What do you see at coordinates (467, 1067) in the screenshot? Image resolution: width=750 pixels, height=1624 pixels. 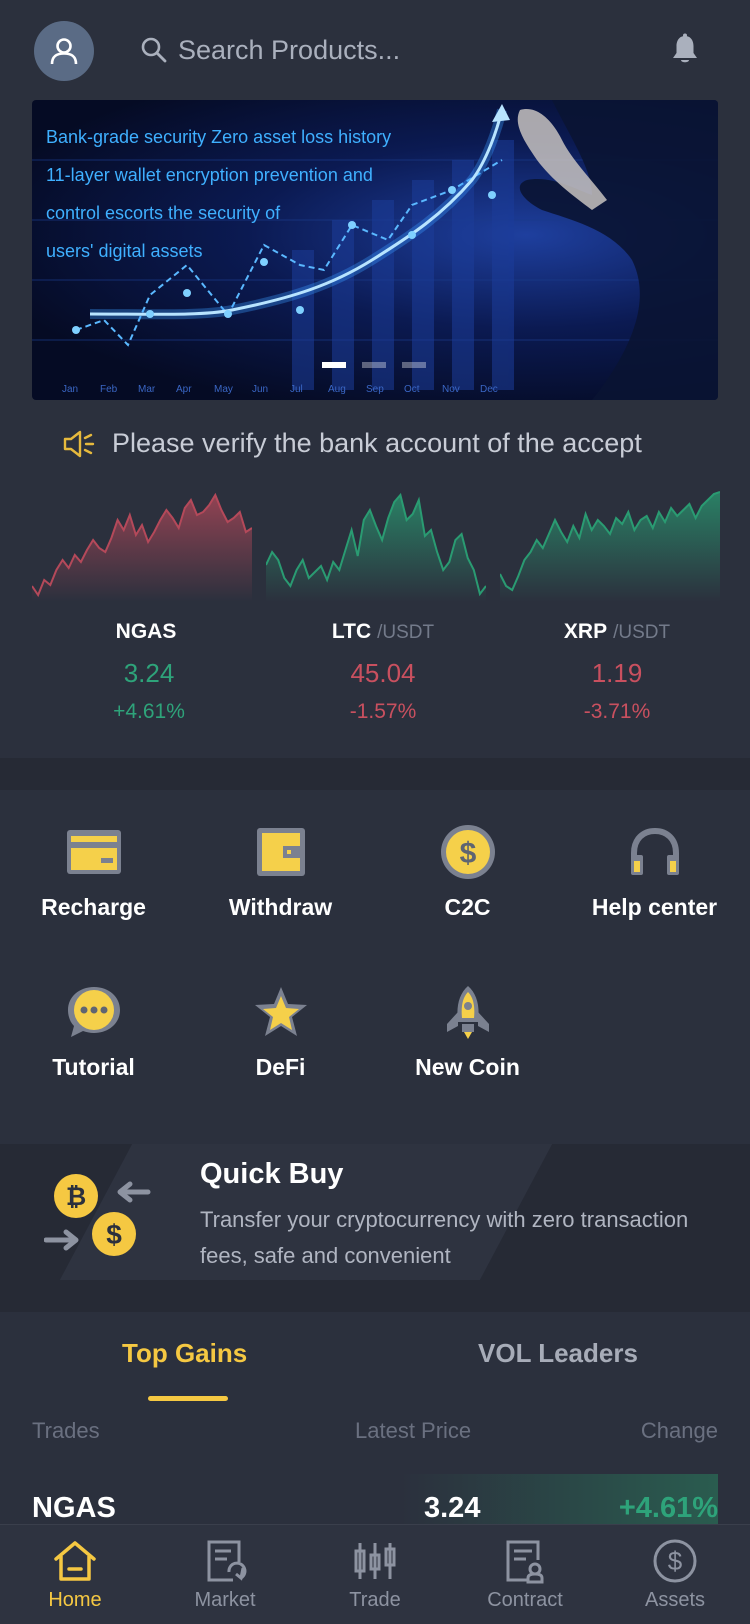 I see `menu-label: New Coin` at bounding box center [467, 1067].